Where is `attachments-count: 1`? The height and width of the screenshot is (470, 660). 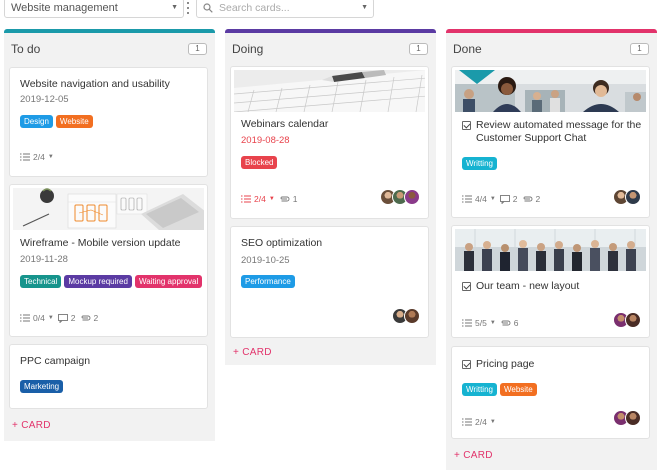
attachments-count: 1 is located at coordinates (288, 199).